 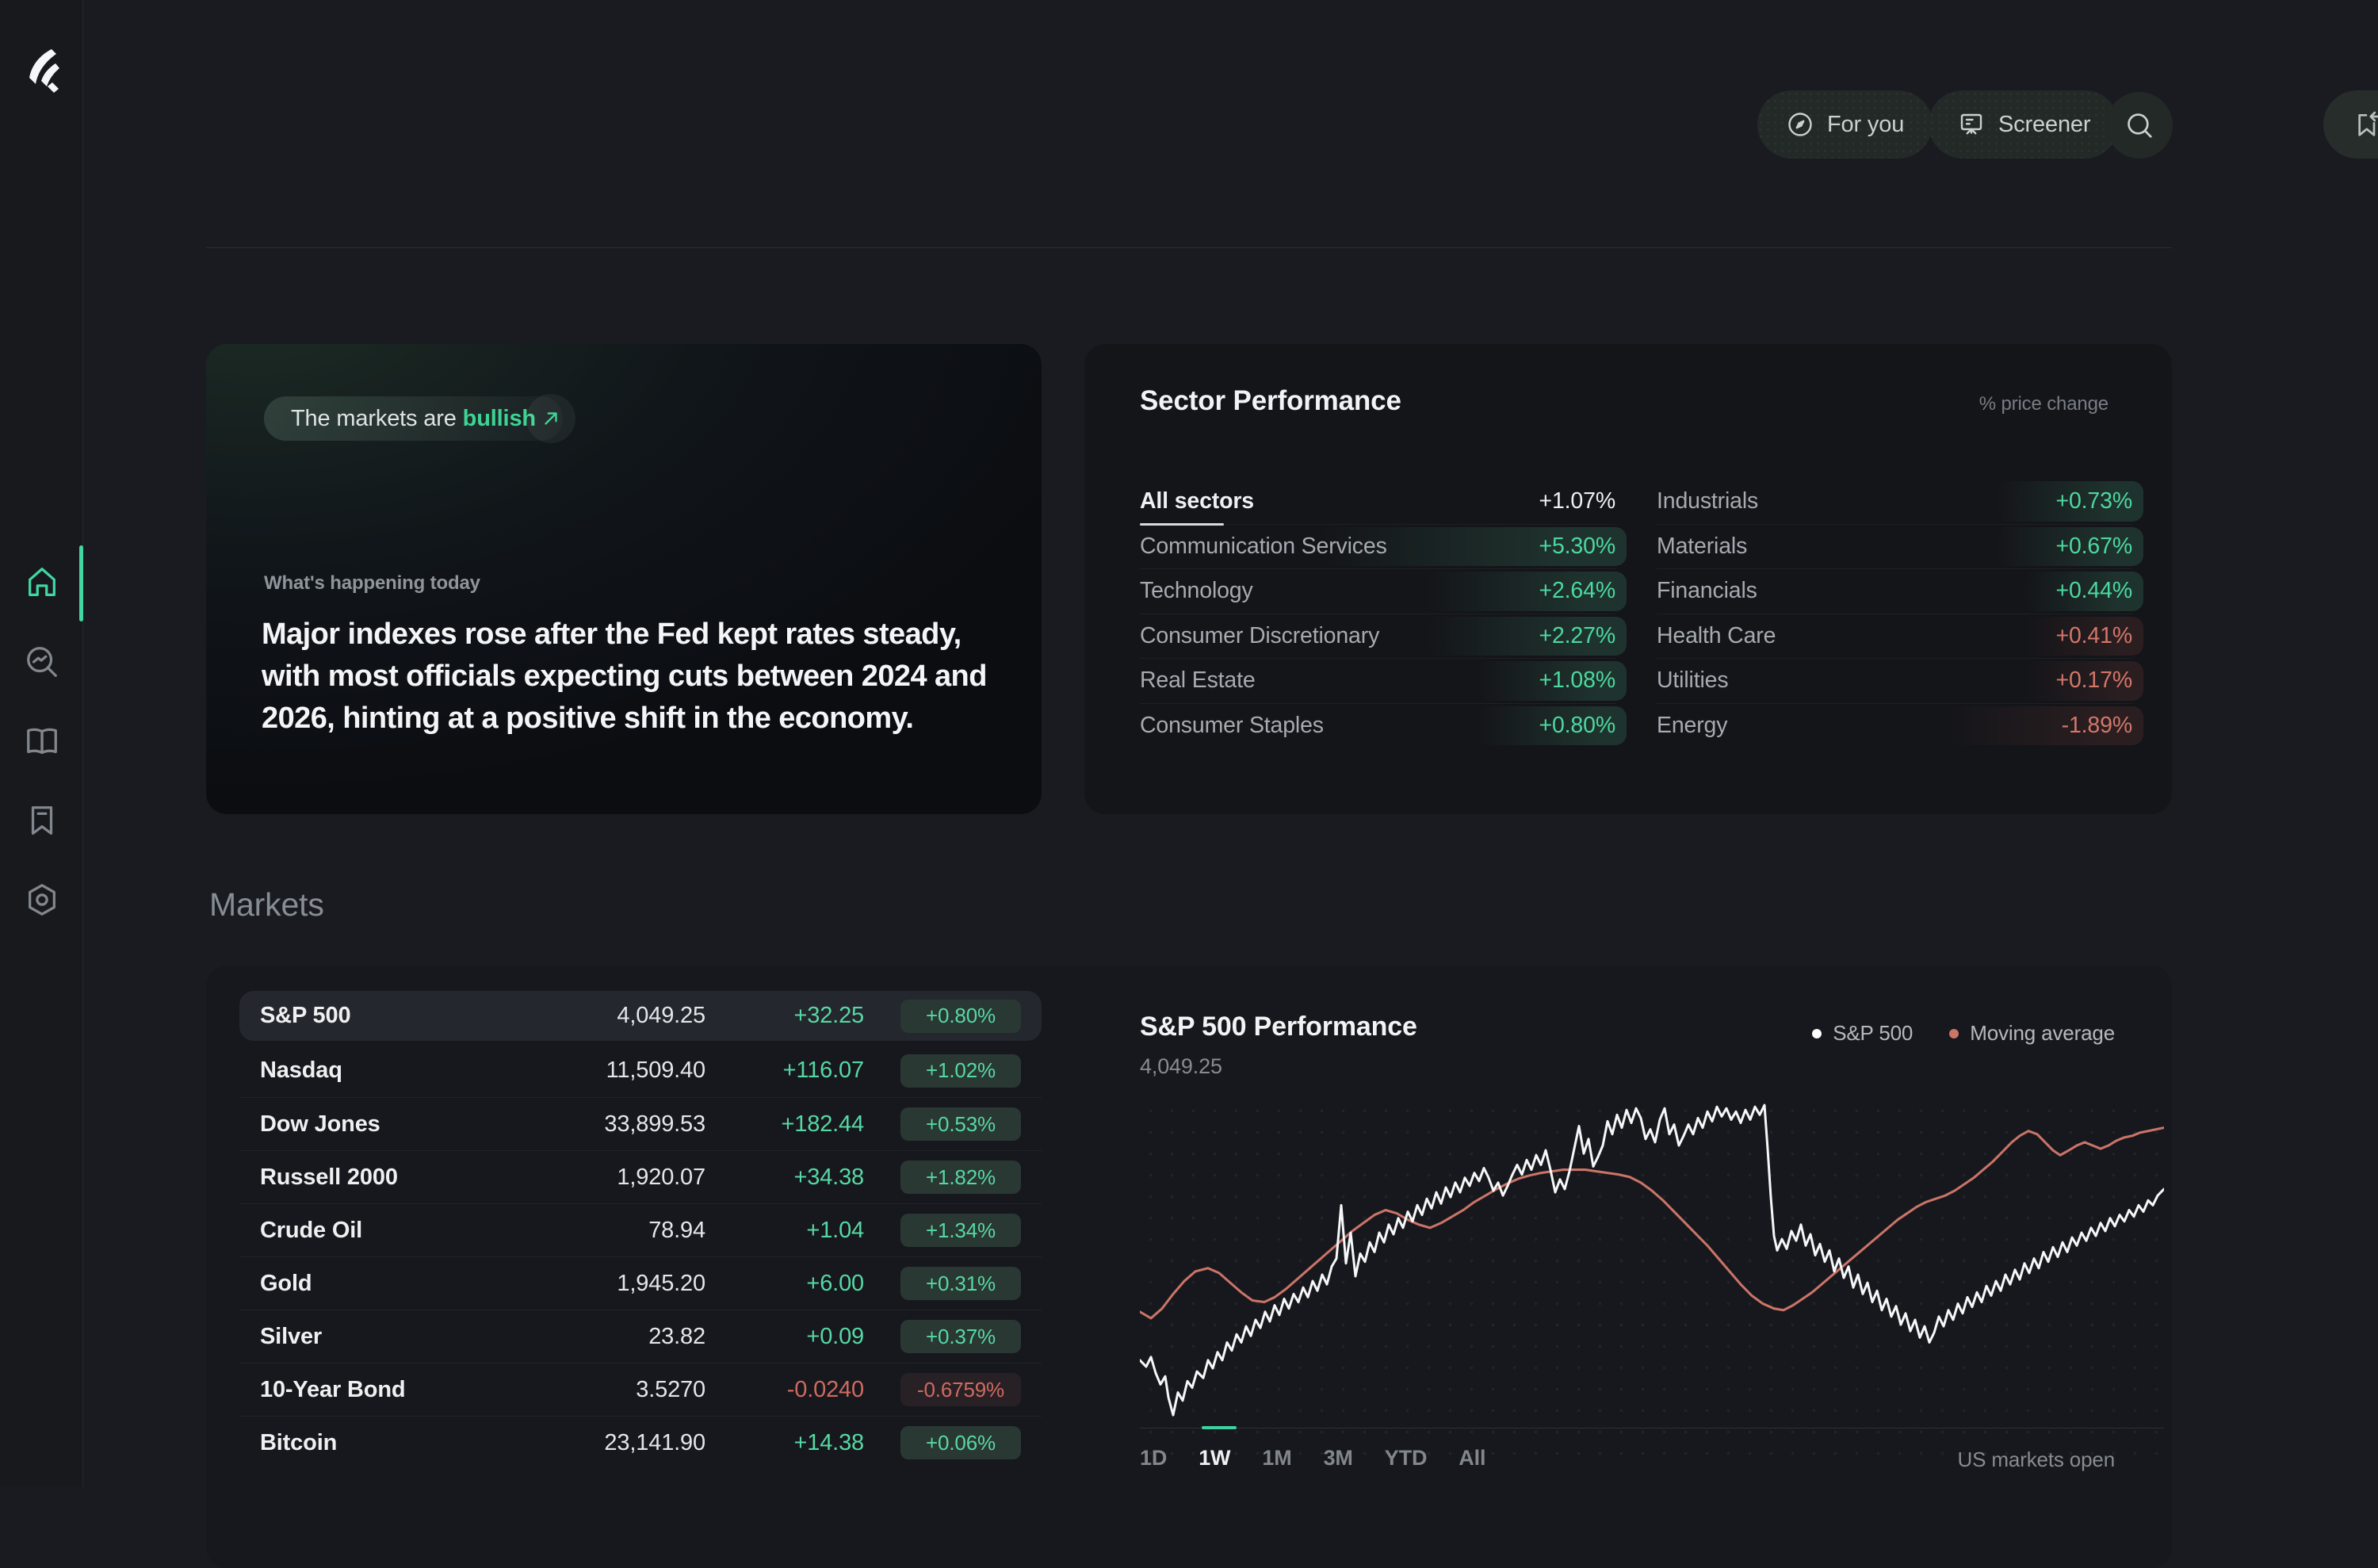 I want to click on search-trend-icon, so click(x=42, y=662).